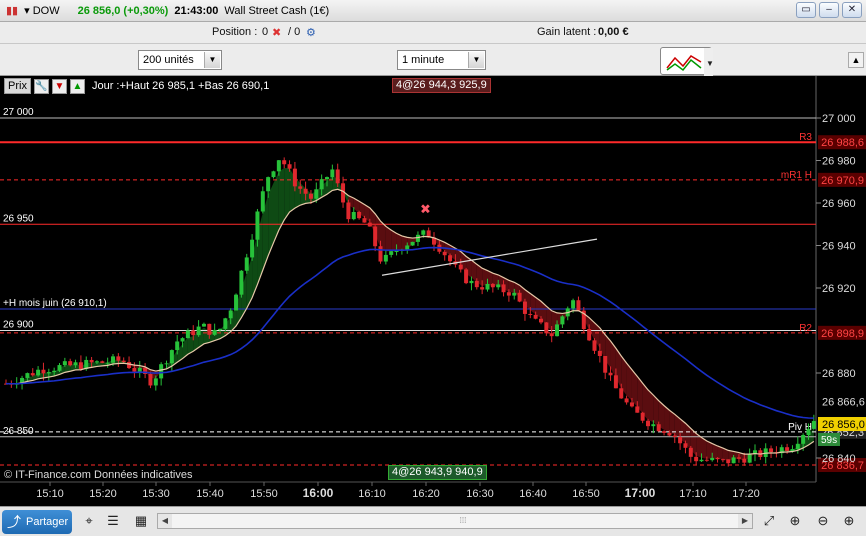 This screenshot has width=866, height=536. What do you see at coordinates (849, 521) in the screenshot?
I see `zoom-in-icon: ⊕` at bounding box center [849, 521].